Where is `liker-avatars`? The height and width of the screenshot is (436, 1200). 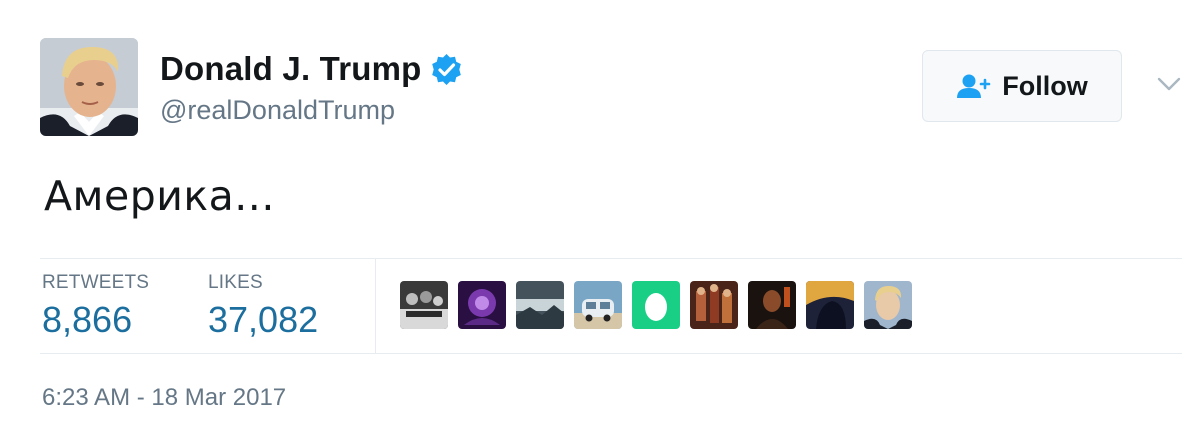
liker-avatars is located at coordinates (656, 305).